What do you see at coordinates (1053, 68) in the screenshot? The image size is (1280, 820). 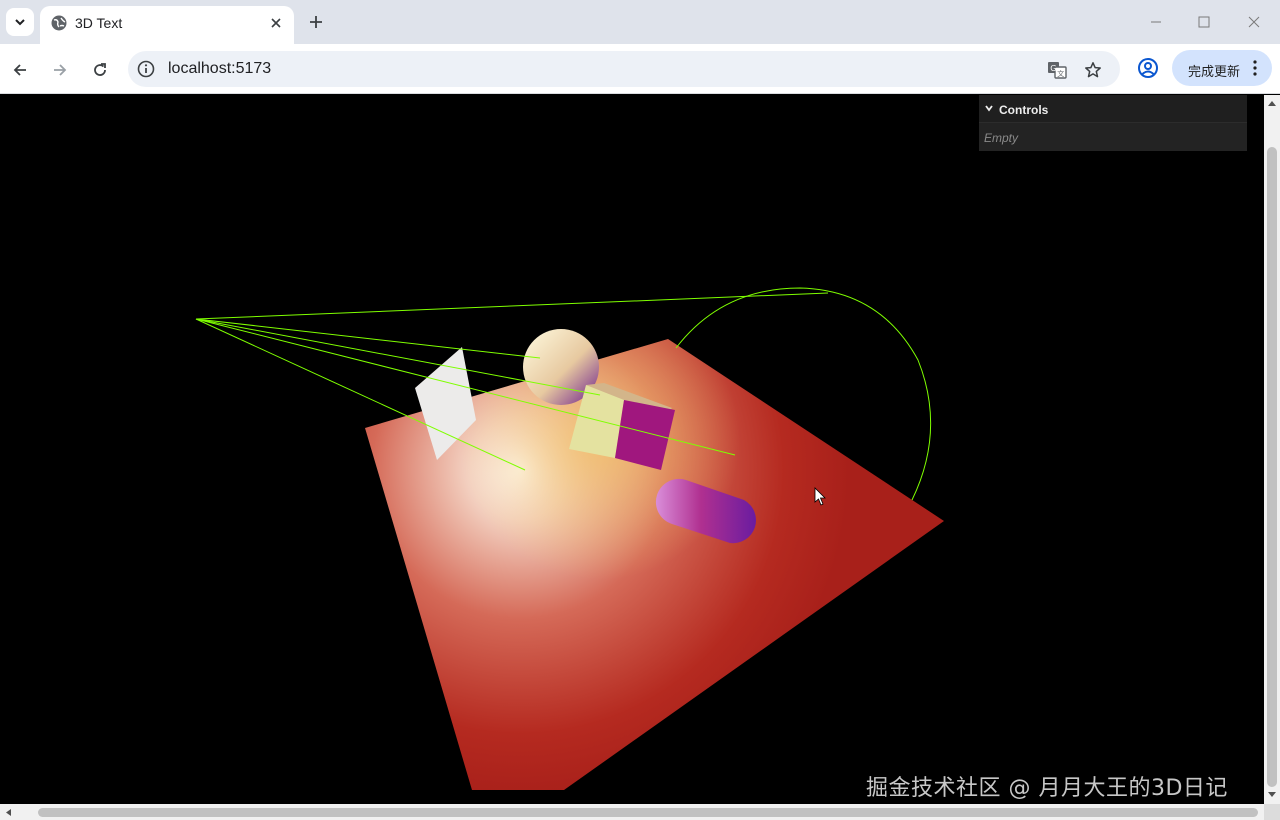 I see `svg-text: G` at bounding box center [1053, 68].